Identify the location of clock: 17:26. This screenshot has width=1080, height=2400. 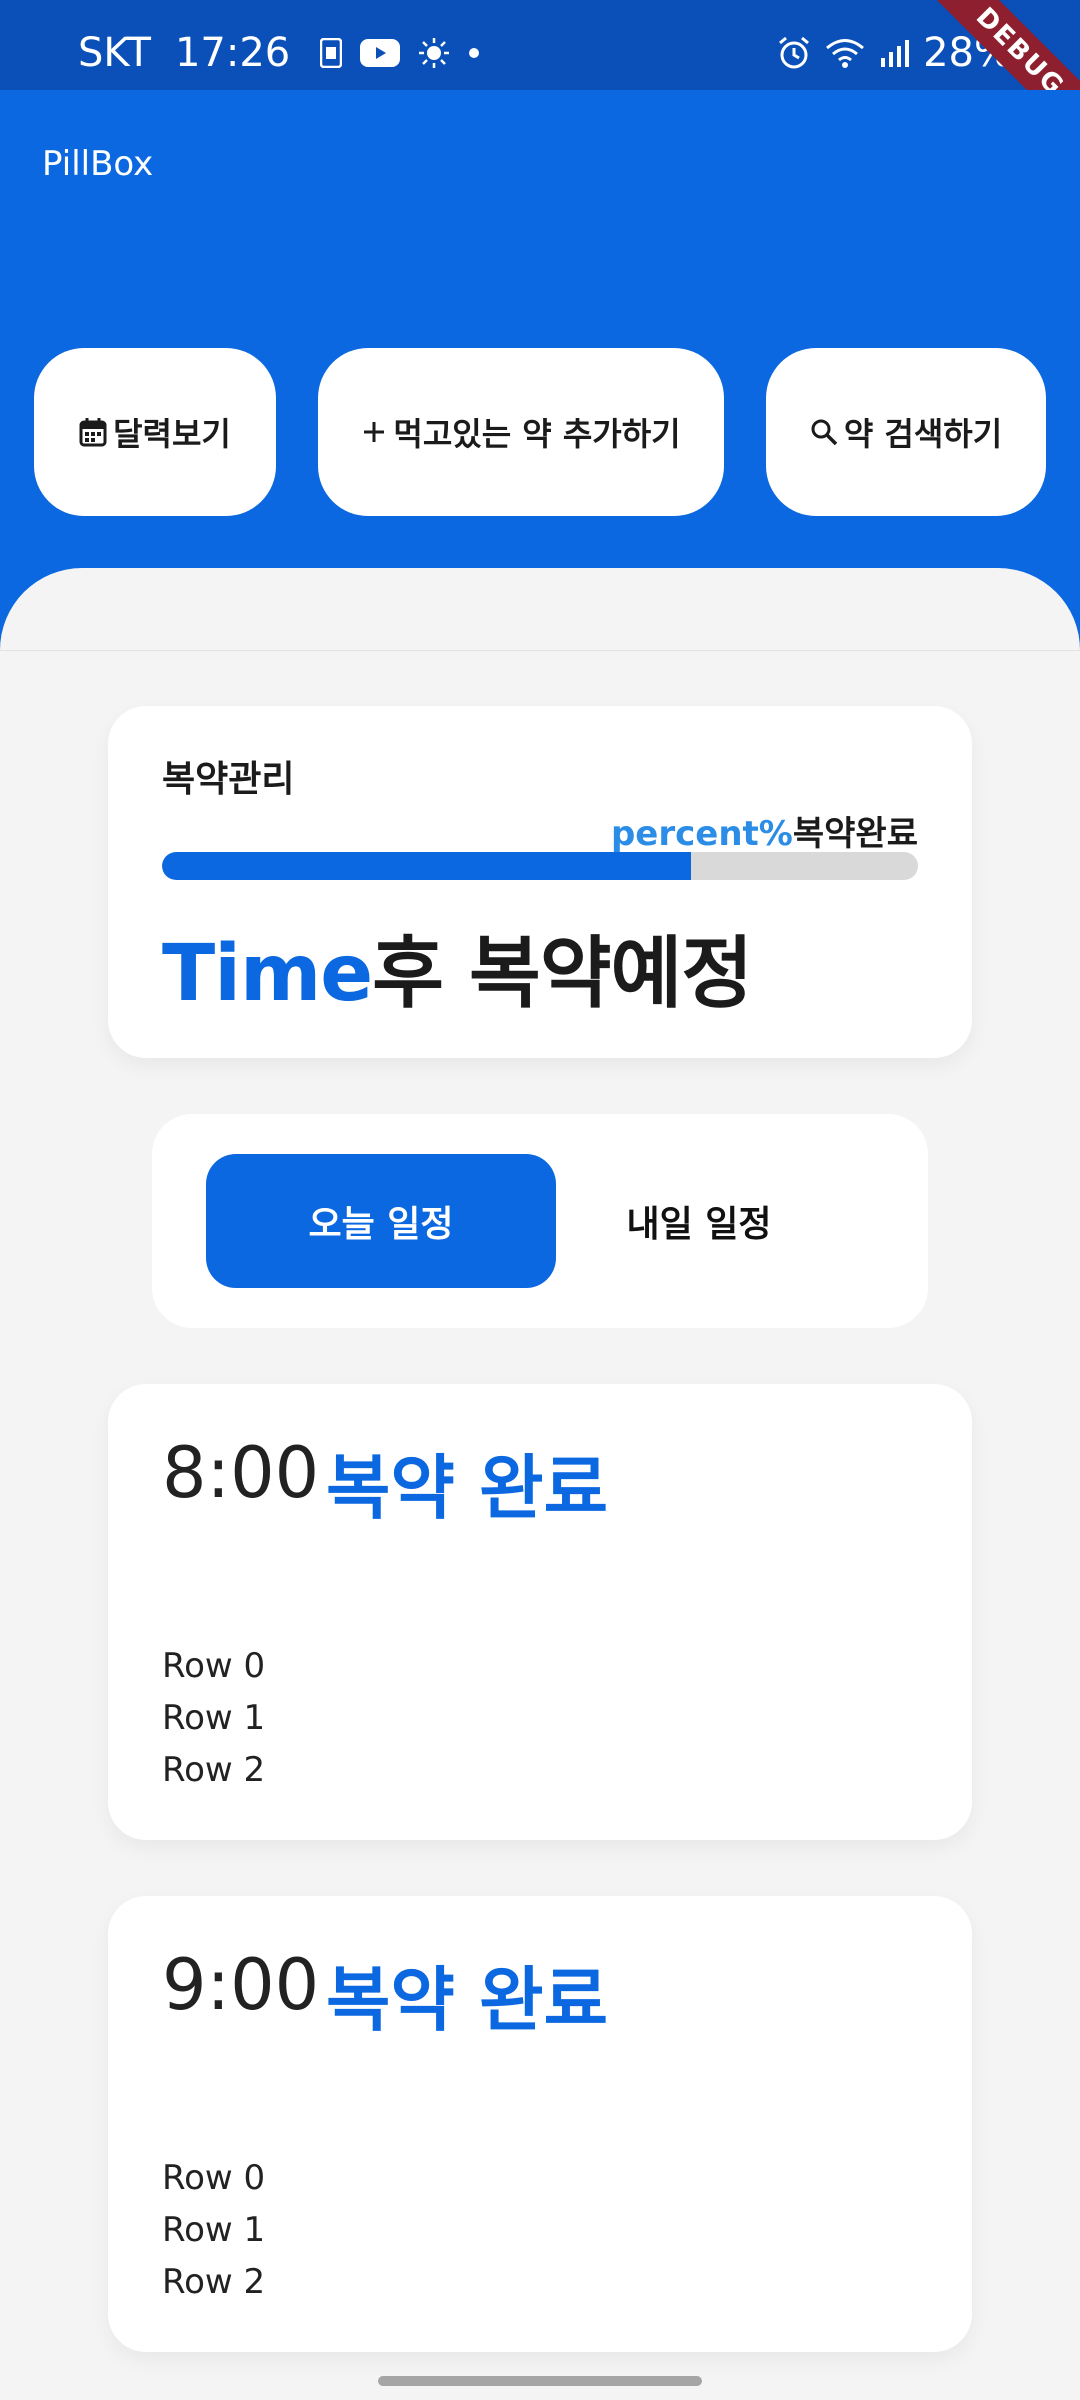
(232, 53).